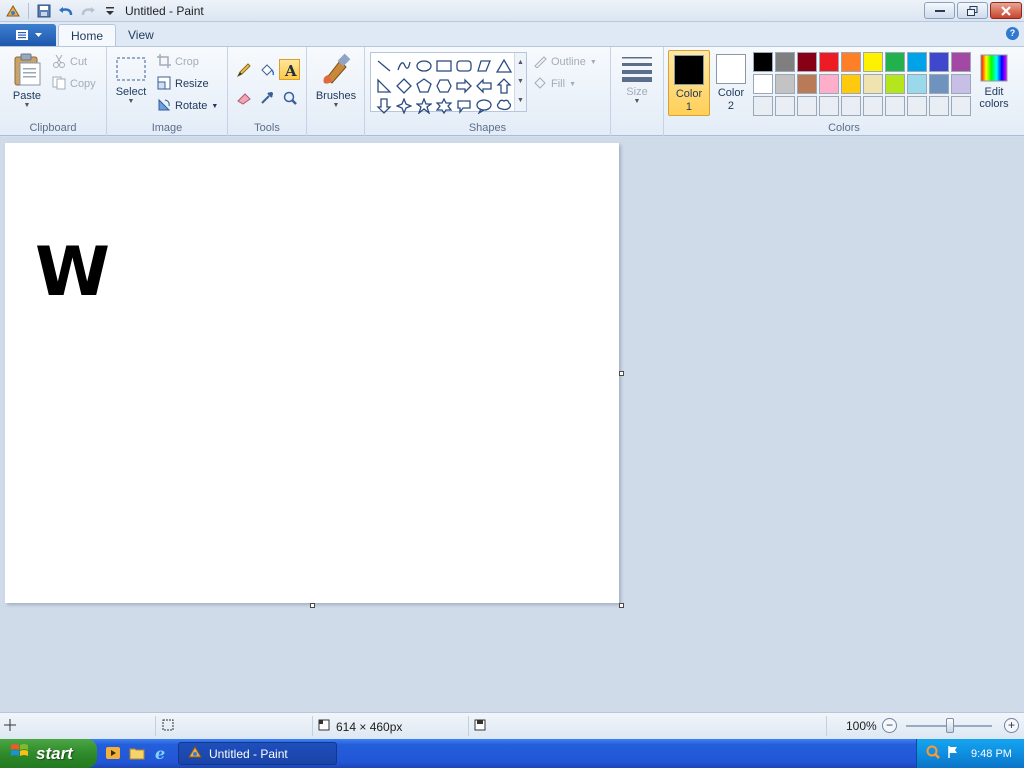 This screenshot has width=1024, height=768. I want to click on diamond-shape-icon, so click(404, 86).